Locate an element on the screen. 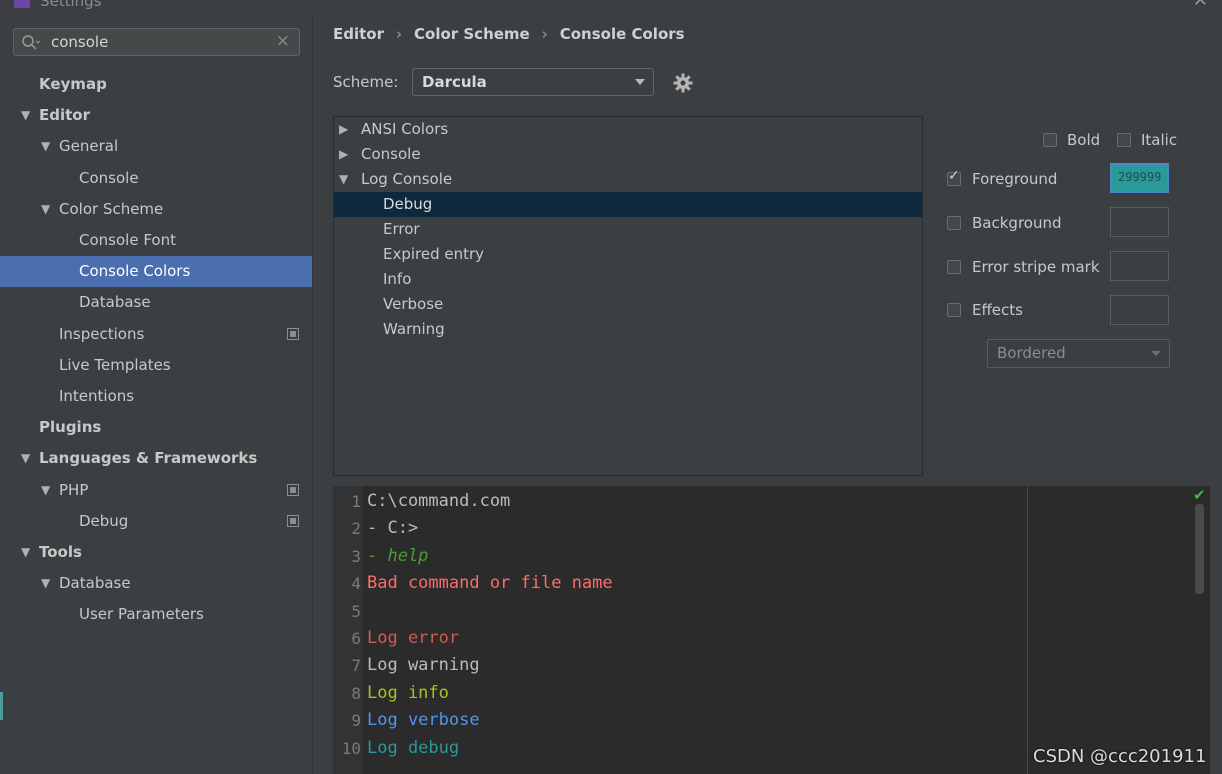 This screenshot has height=774, width=1222. preview-line: 1 C:\command.com is located at coordinates (771, 501).